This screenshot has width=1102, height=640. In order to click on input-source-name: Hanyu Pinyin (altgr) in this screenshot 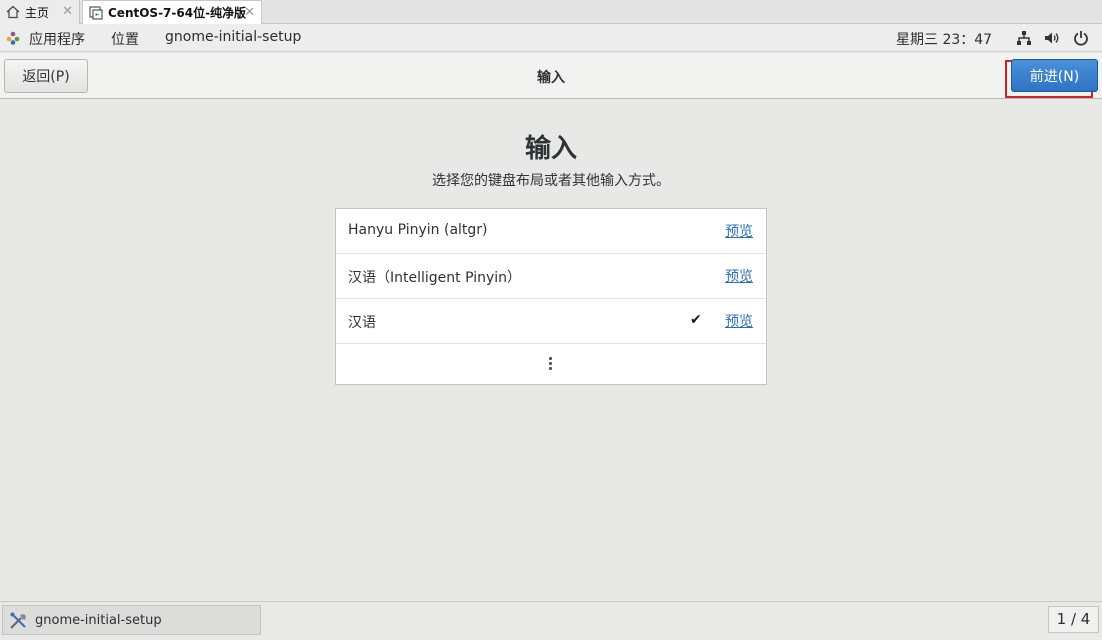, I will do `click(418, 230)`.